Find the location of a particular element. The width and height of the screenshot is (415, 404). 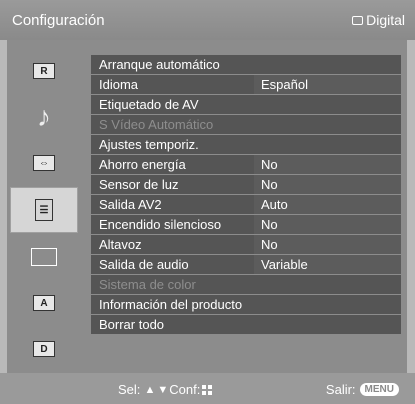

enter-button-icon is located at coordinates (207, 389).